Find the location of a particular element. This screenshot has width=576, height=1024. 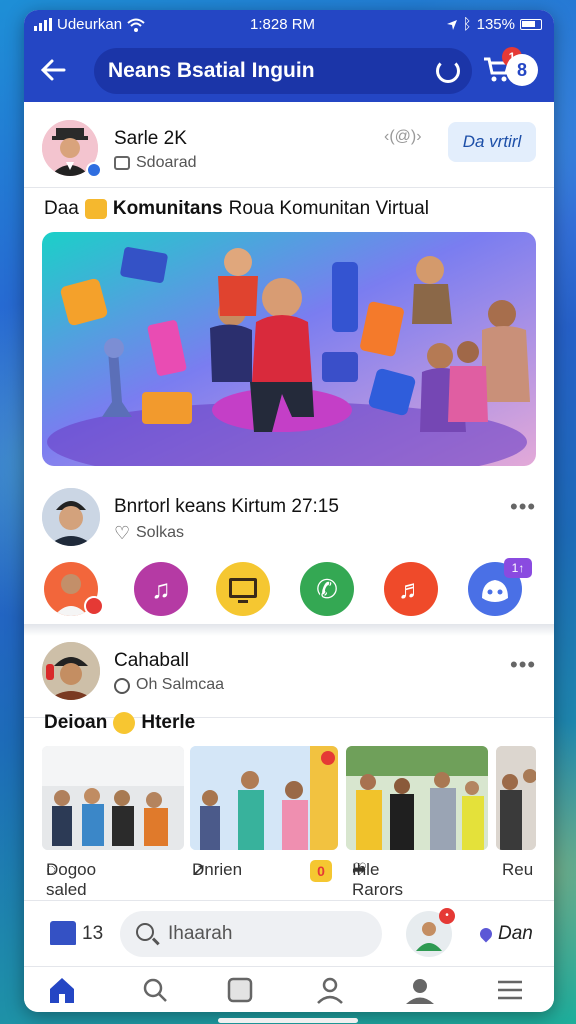

author-name: Sarle 2K is located at coordinates (150, 139).